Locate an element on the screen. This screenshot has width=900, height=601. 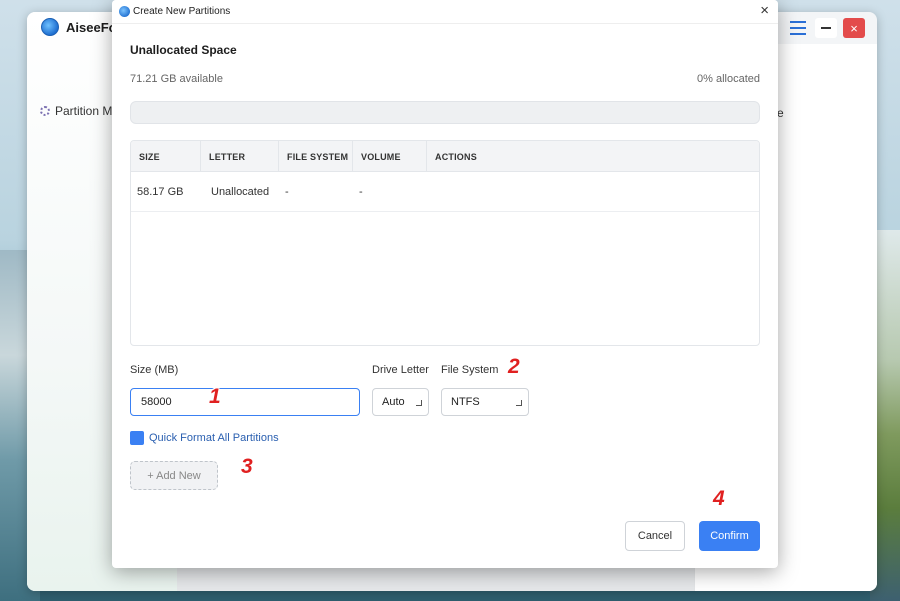
quick-format-option: Quick Format All Partitions is located at coordinates (204, 438).